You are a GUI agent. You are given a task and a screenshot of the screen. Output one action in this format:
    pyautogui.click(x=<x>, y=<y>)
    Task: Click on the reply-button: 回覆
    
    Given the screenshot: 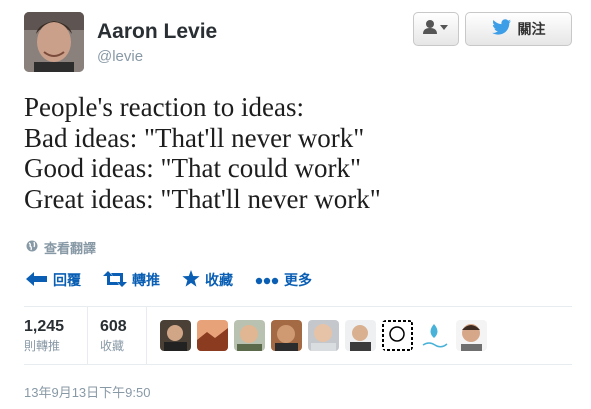 What is the action you would take?
    pyautogui.click(x=53, y=280)
    